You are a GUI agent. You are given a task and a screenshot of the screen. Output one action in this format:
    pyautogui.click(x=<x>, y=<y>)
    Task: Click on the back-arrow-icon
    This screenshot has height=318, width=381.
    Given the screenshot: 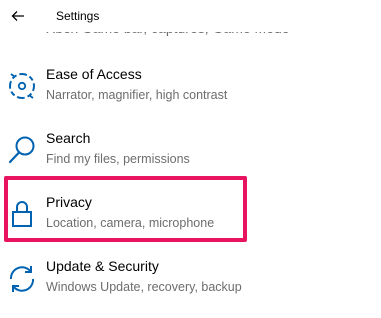 What is the action you would take?
    pyautogui.click(x=17, y=16)
    